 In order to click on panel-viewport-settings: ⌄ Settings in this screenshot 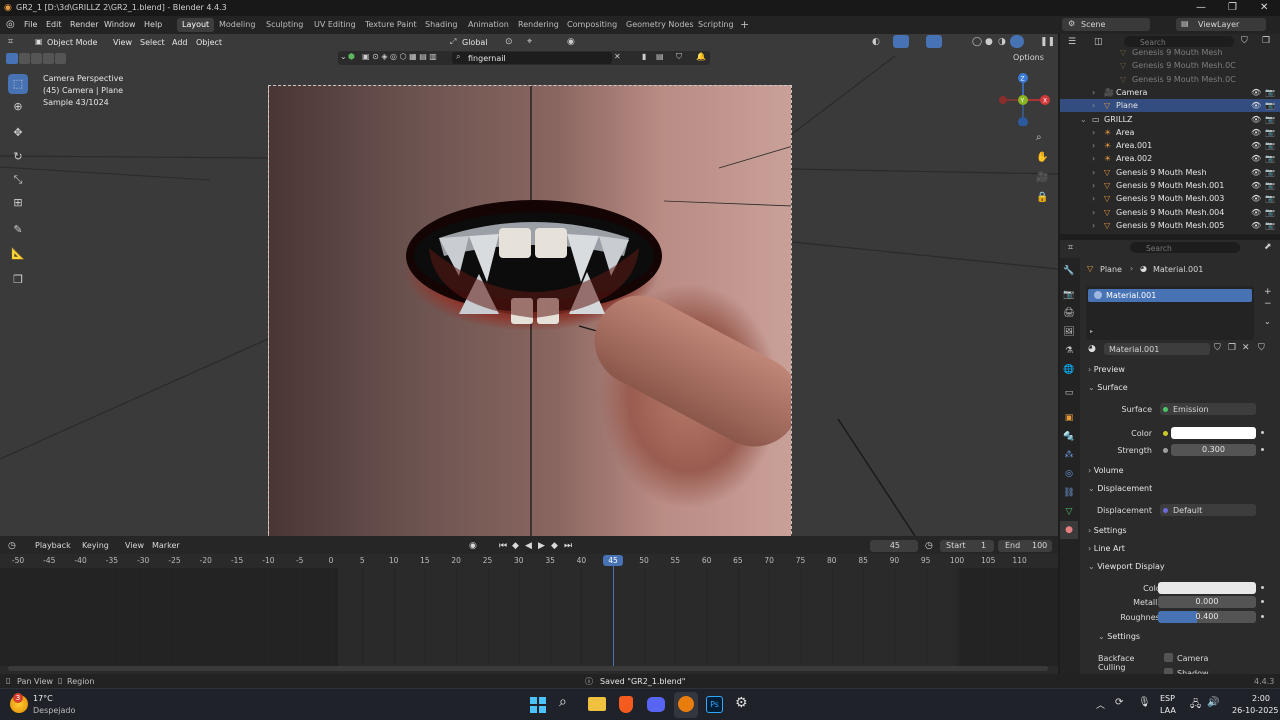, I will do `click(1189, 640)`.